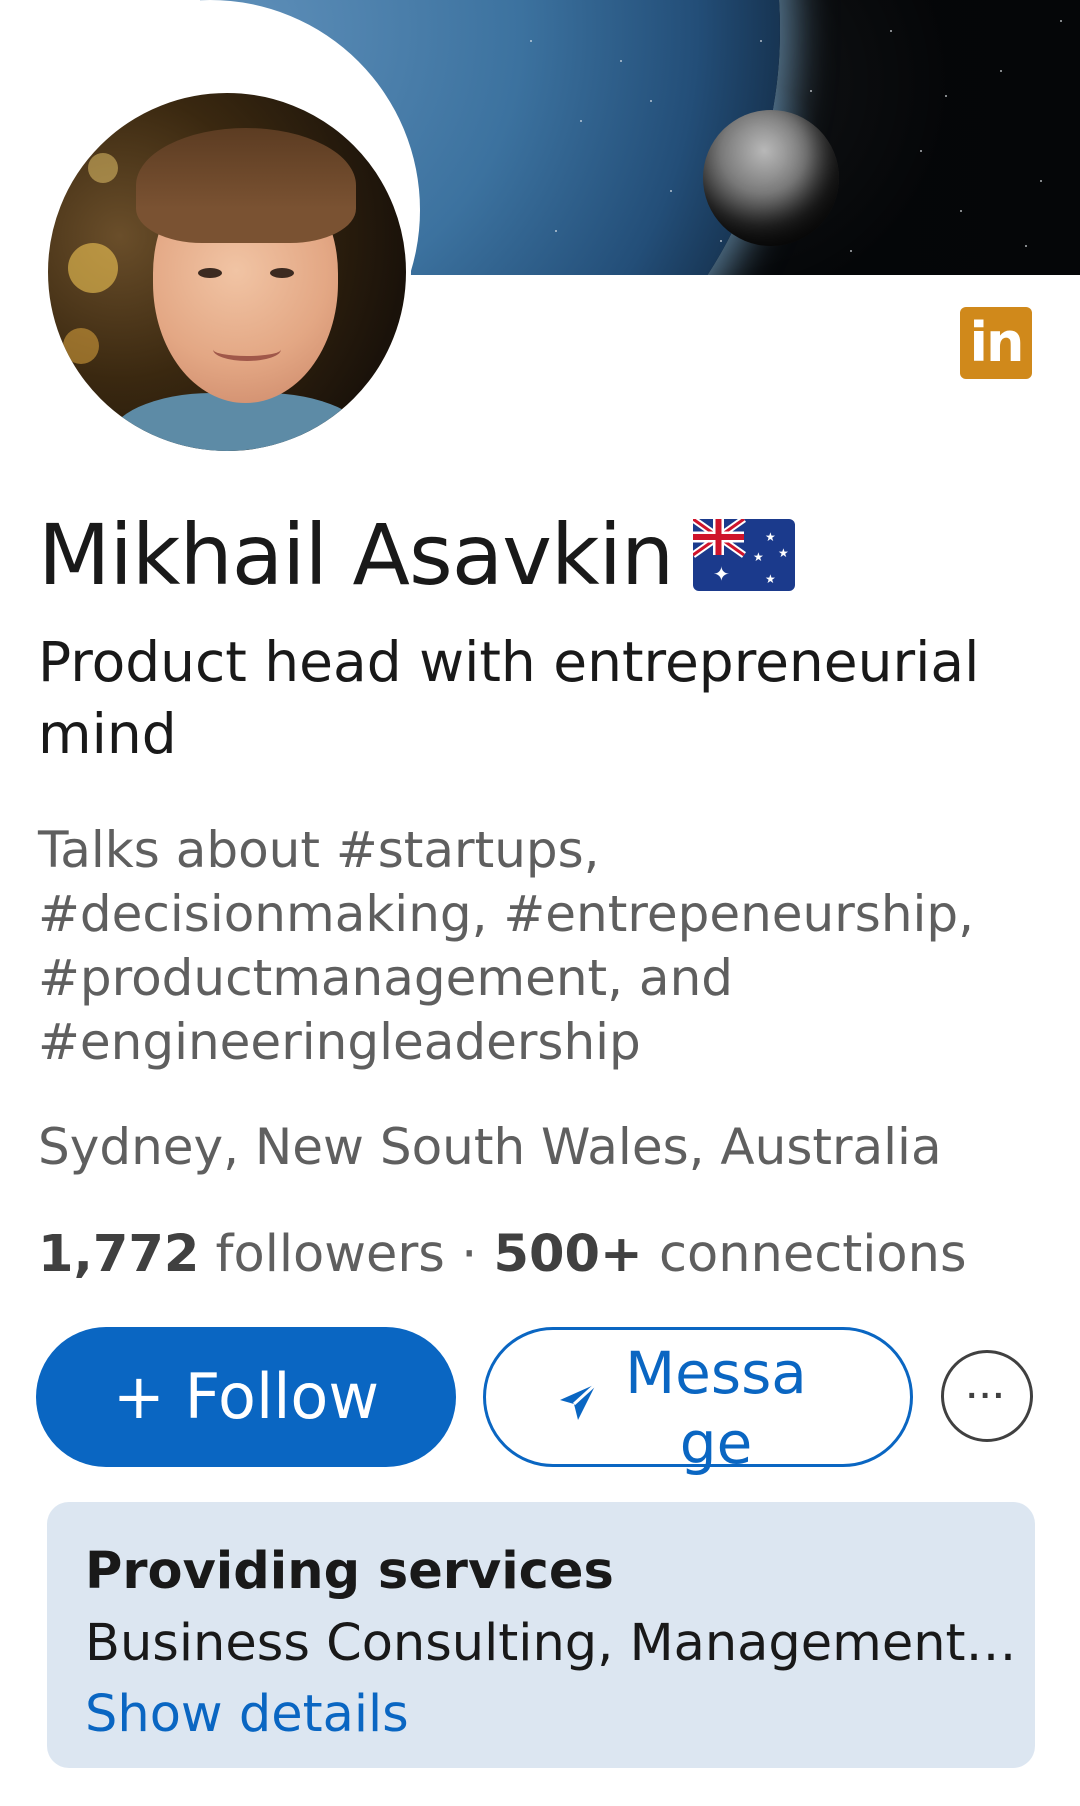 This screenshot has width=1080, height=1806. I want to click on connections-count: 500+, so click(568, 1254).